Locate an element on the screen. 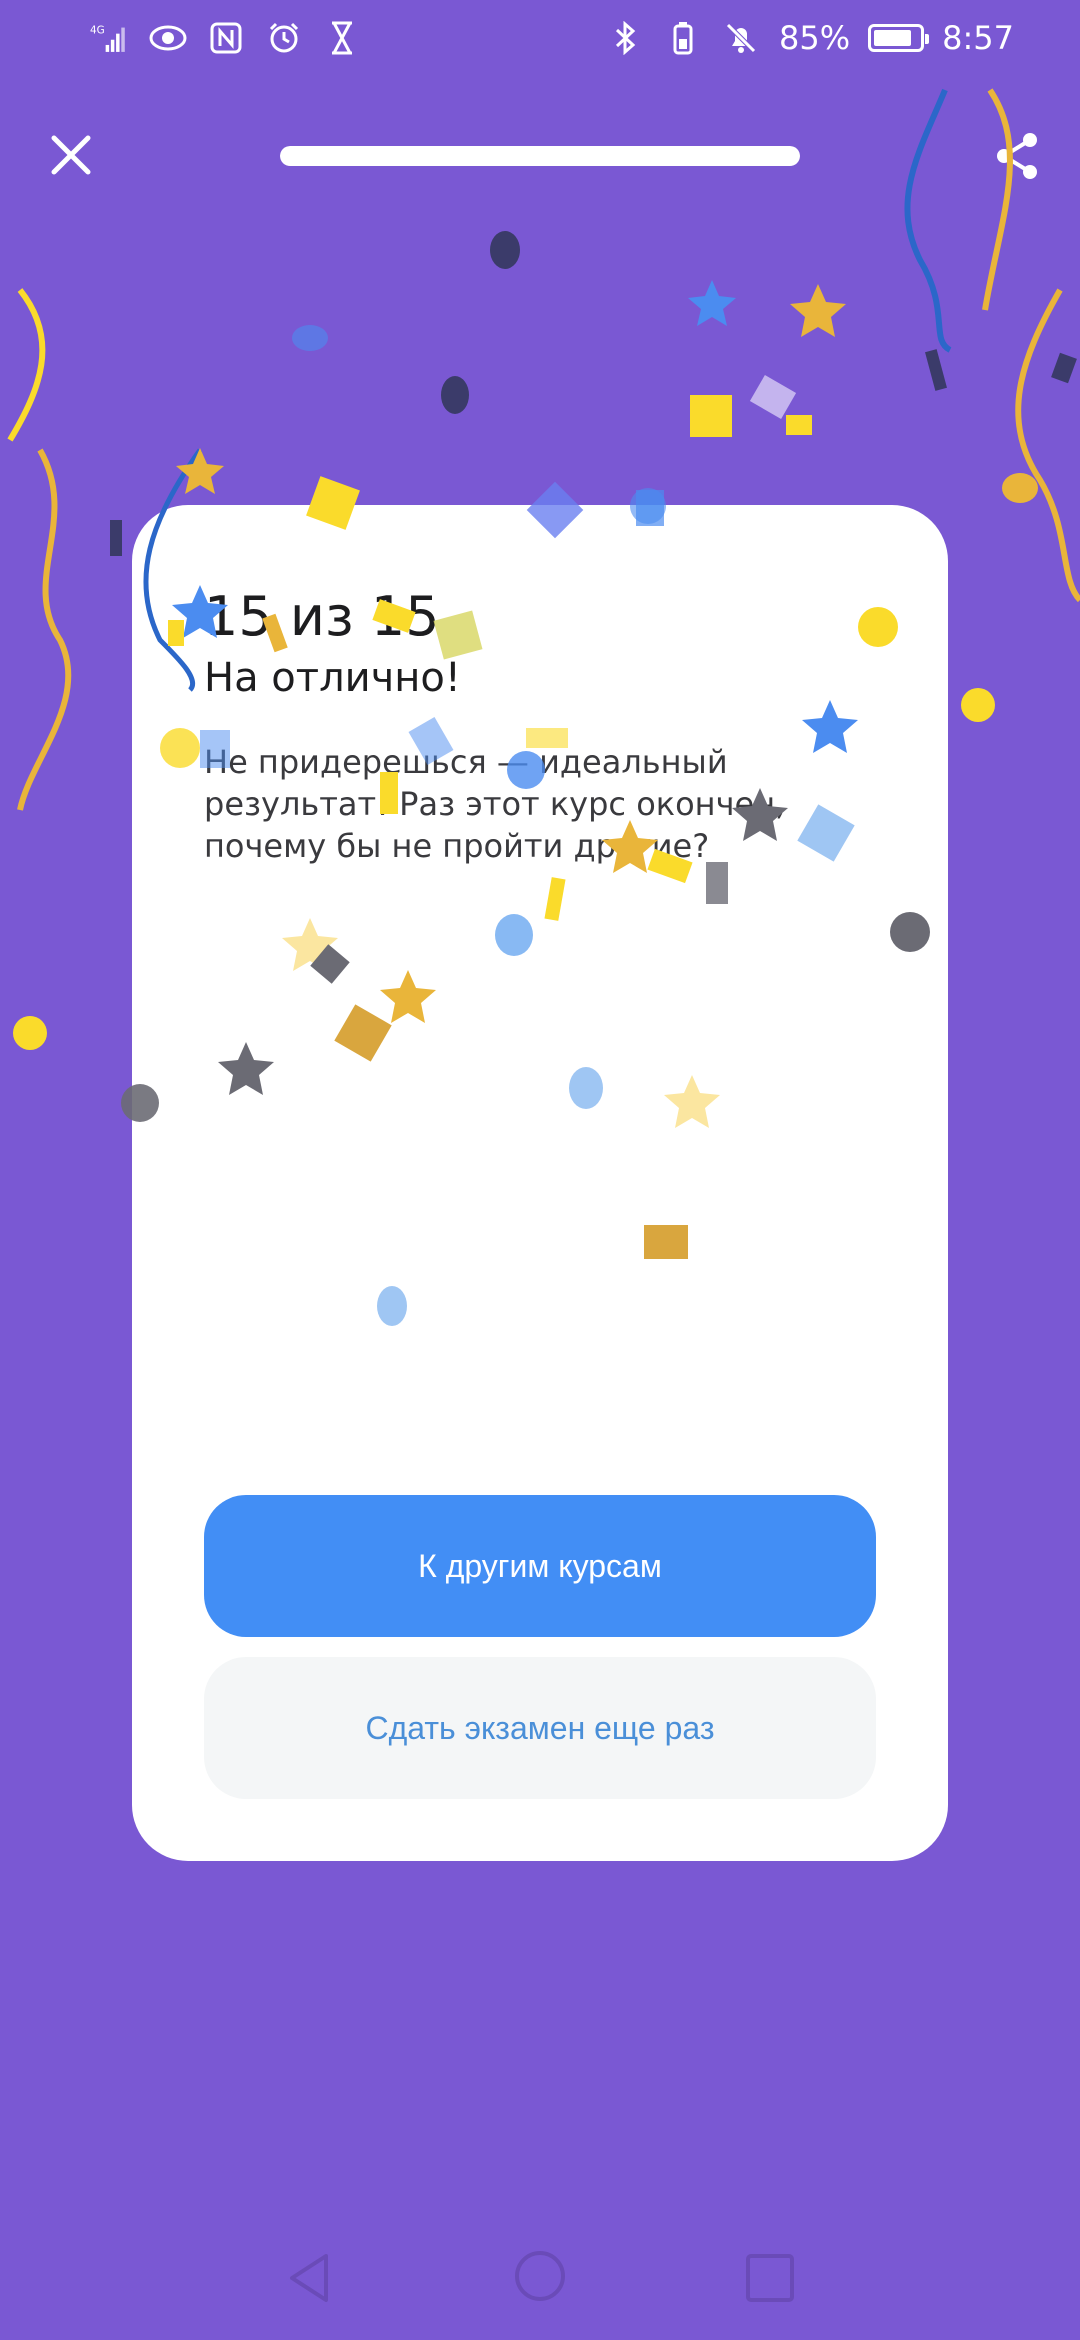 Image resolution: width=1080 pixels, height=2340 pixels. nav-home-button is located at coordinates (540, 2276).